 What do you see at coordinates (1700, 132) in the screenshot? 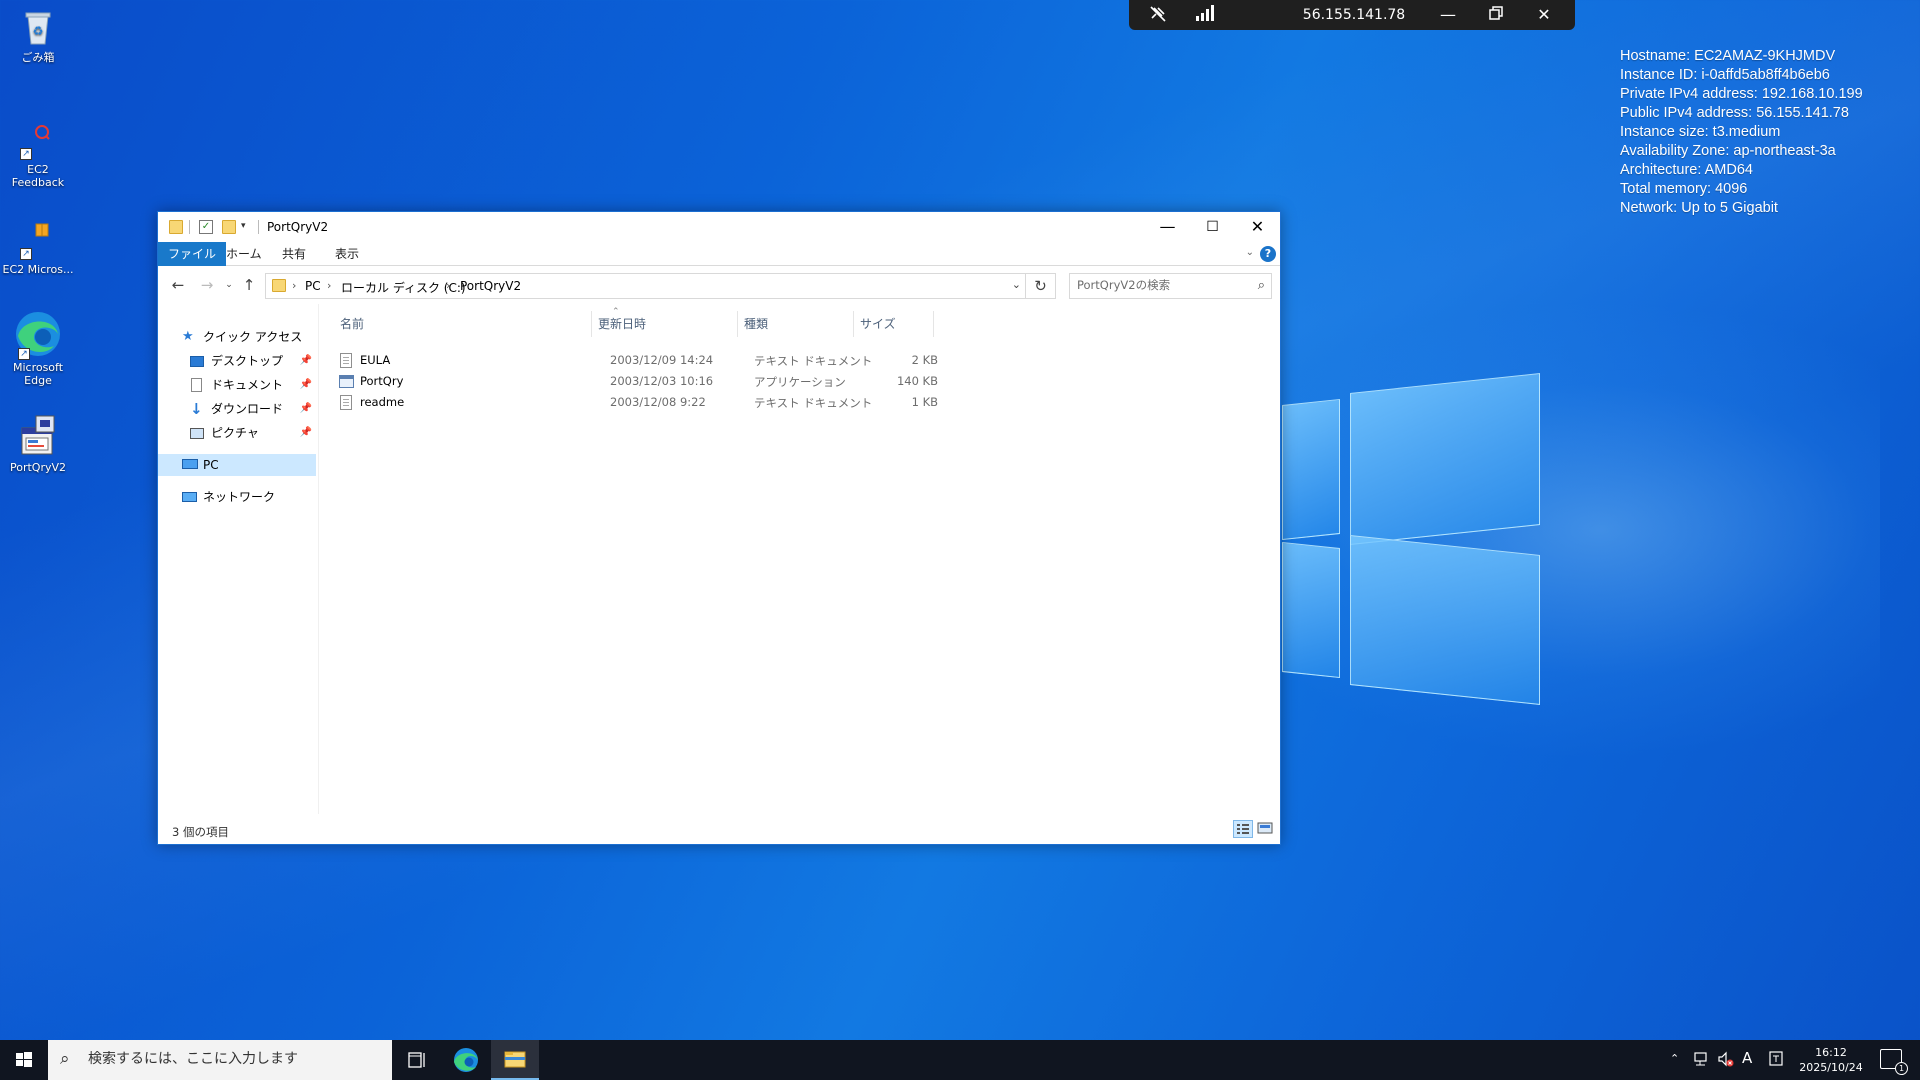
I see `bginfo-instance-size: Instance size: t3.medium` at bounding box center [1700, 132].